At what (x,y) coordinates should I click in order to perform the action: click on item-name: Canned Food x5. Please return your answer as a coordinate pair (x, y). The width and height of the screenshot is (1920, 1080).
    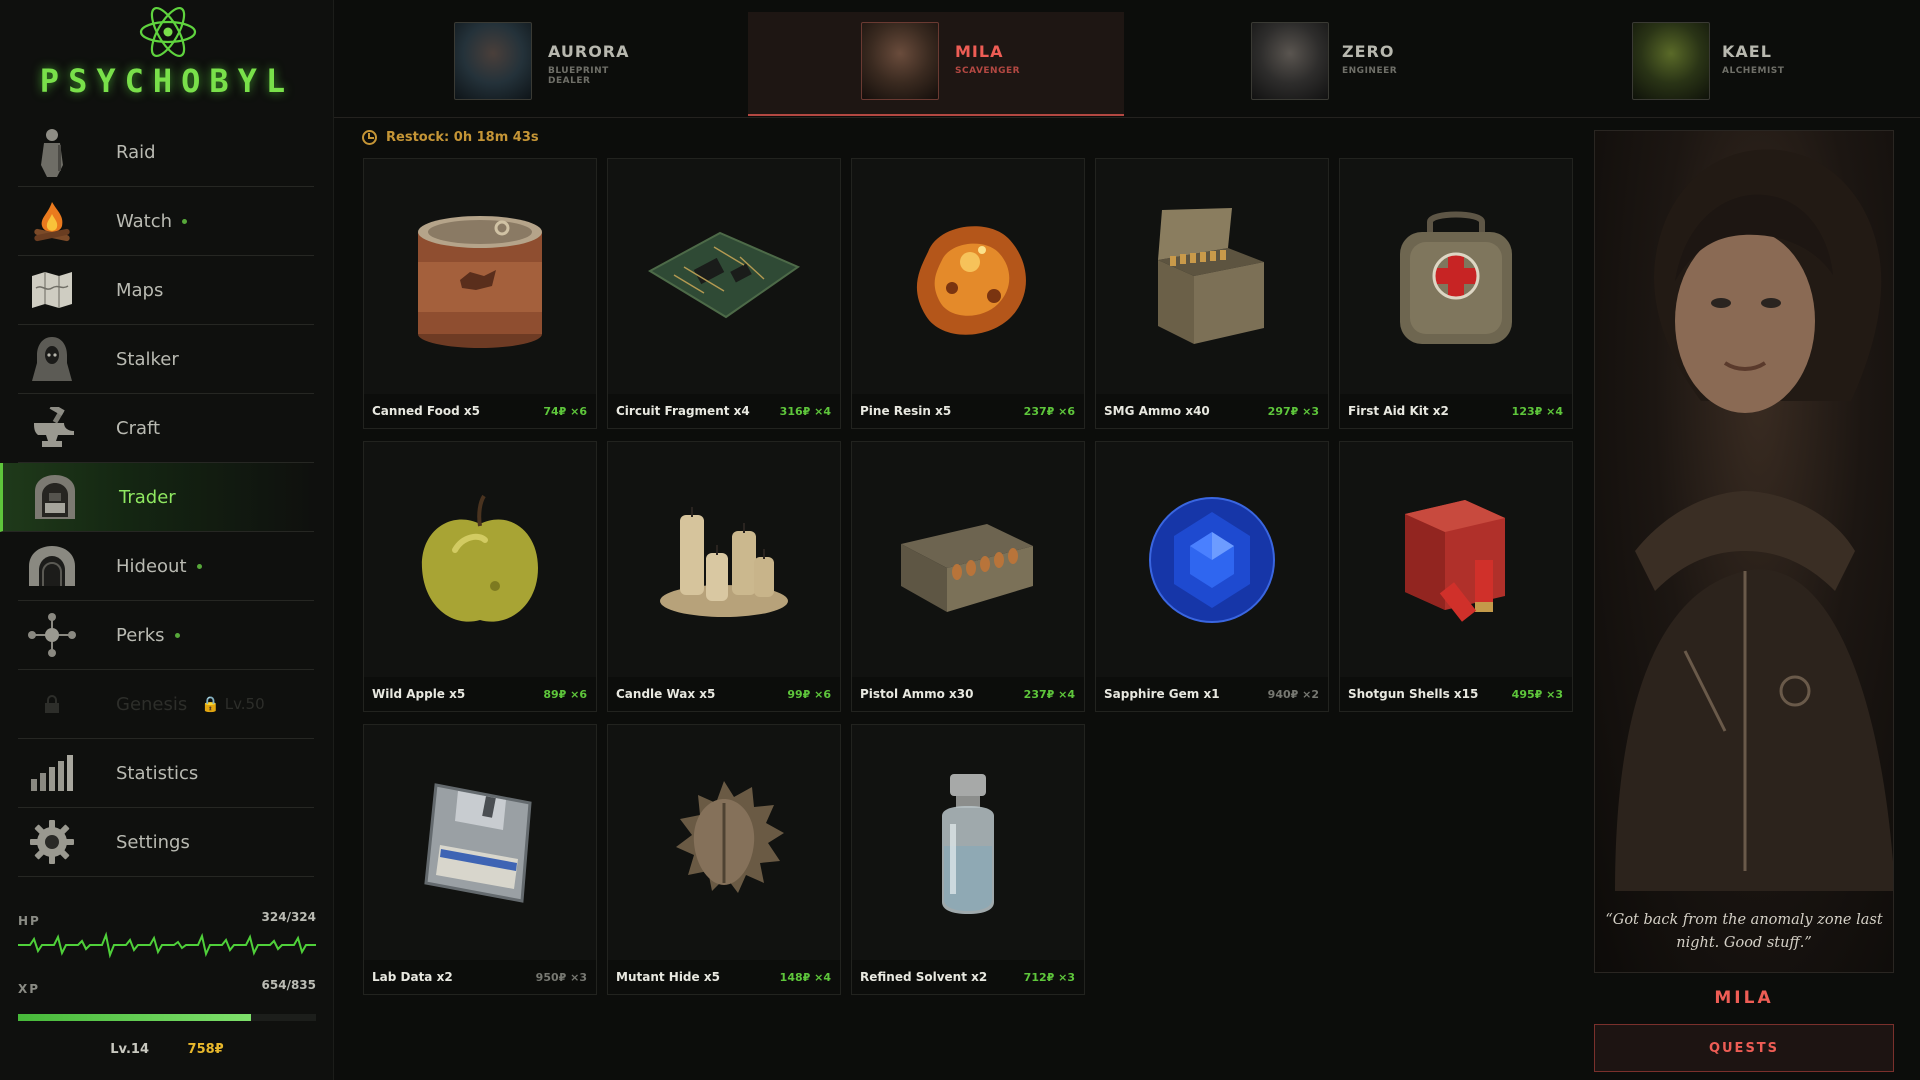
    Looking at the image, I should click on (426, 411).